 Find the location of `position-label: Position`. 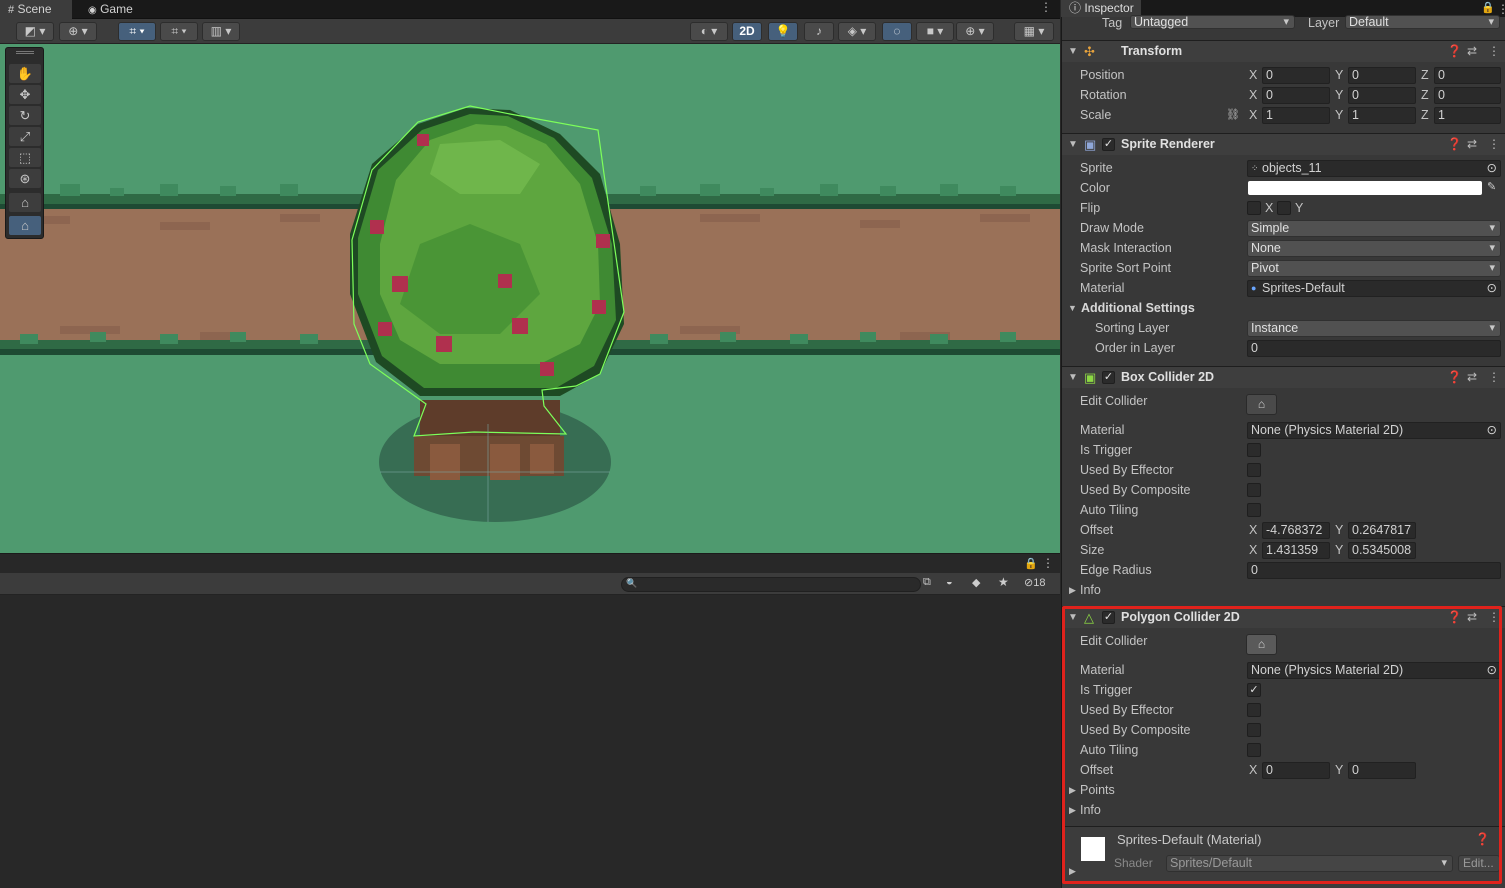

position-label: Position is located at coordinates (1102, 75).